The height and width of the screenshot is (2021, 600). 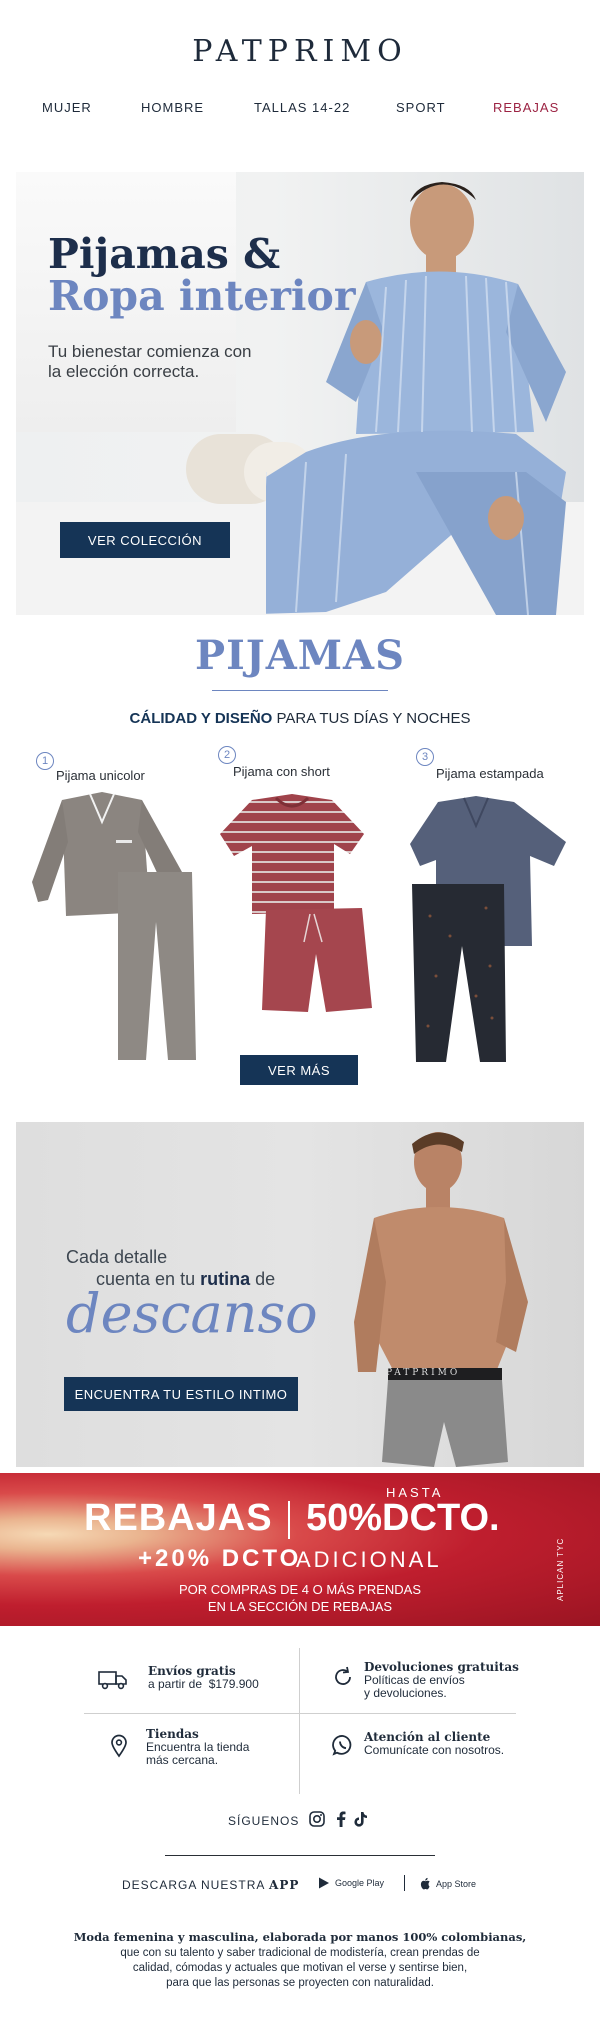 What do you see at coordinates (300, 1855) in the screenshot?
I see `footer-divider` at bounding box center [300, 1855].